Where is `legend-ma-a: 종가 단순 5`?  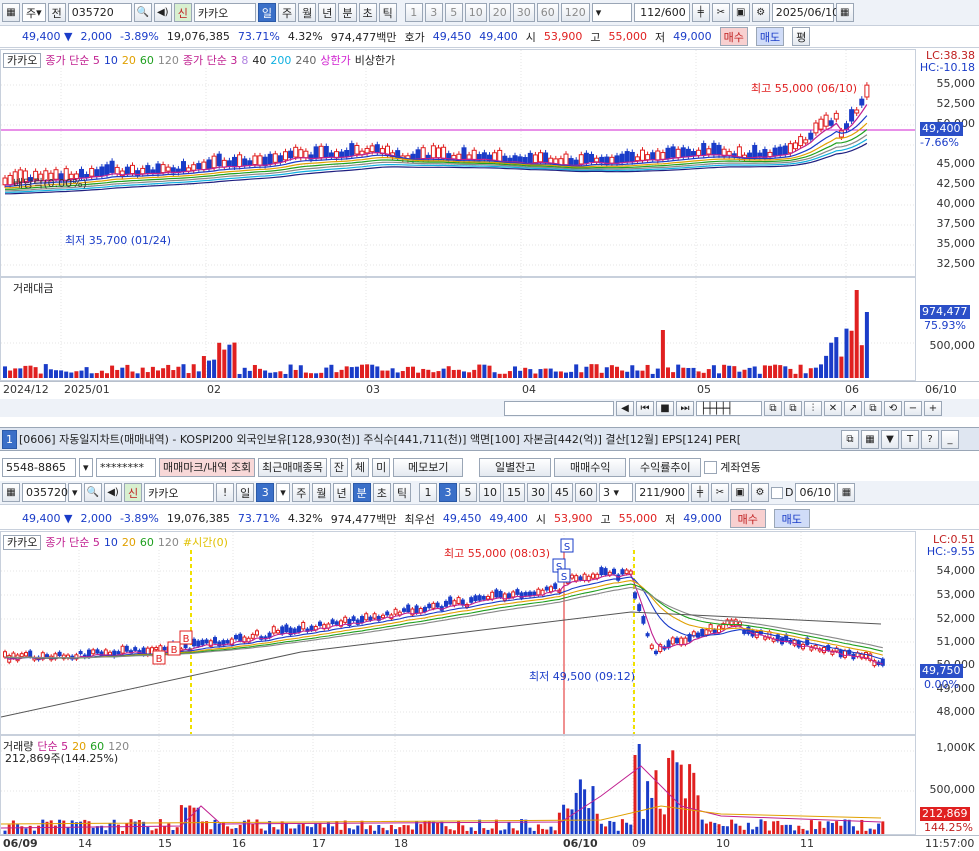
legend-ma-a: 종가 단순 5 is located at coordinates (72, 60).